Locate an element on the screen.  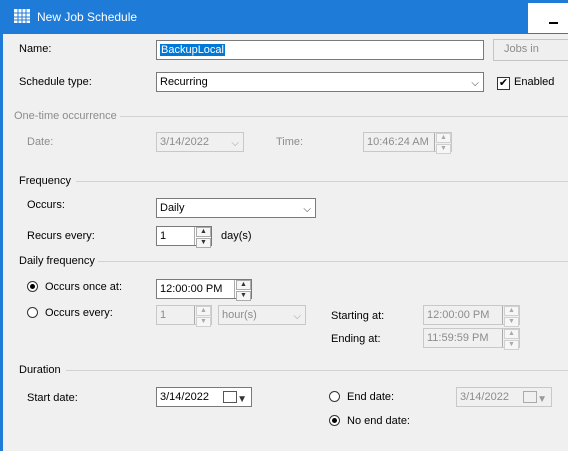
ending-at-spinner: 11:59:59 PM ▲ ▼ is located at coordinates (471, 339).